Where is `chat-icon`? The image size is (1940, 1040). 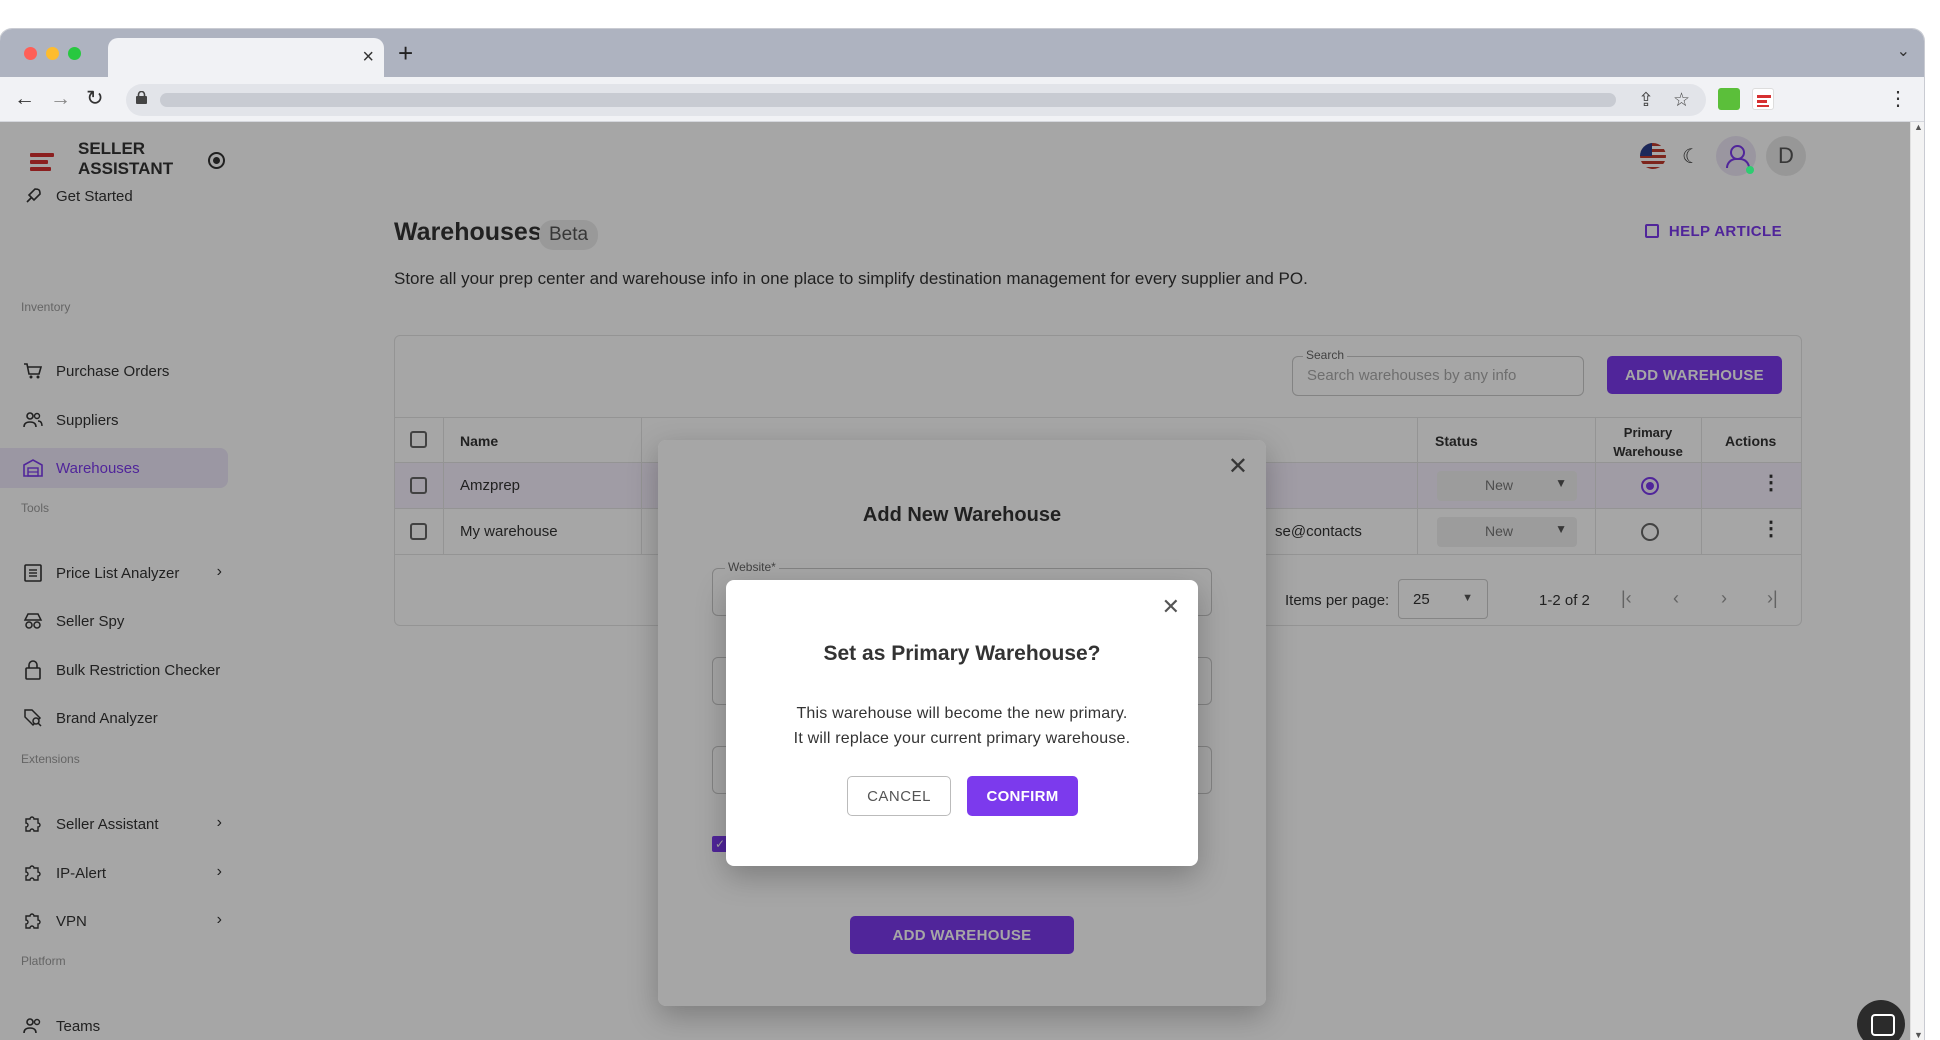
chat-icon is located at coordinates (1881, 1020).